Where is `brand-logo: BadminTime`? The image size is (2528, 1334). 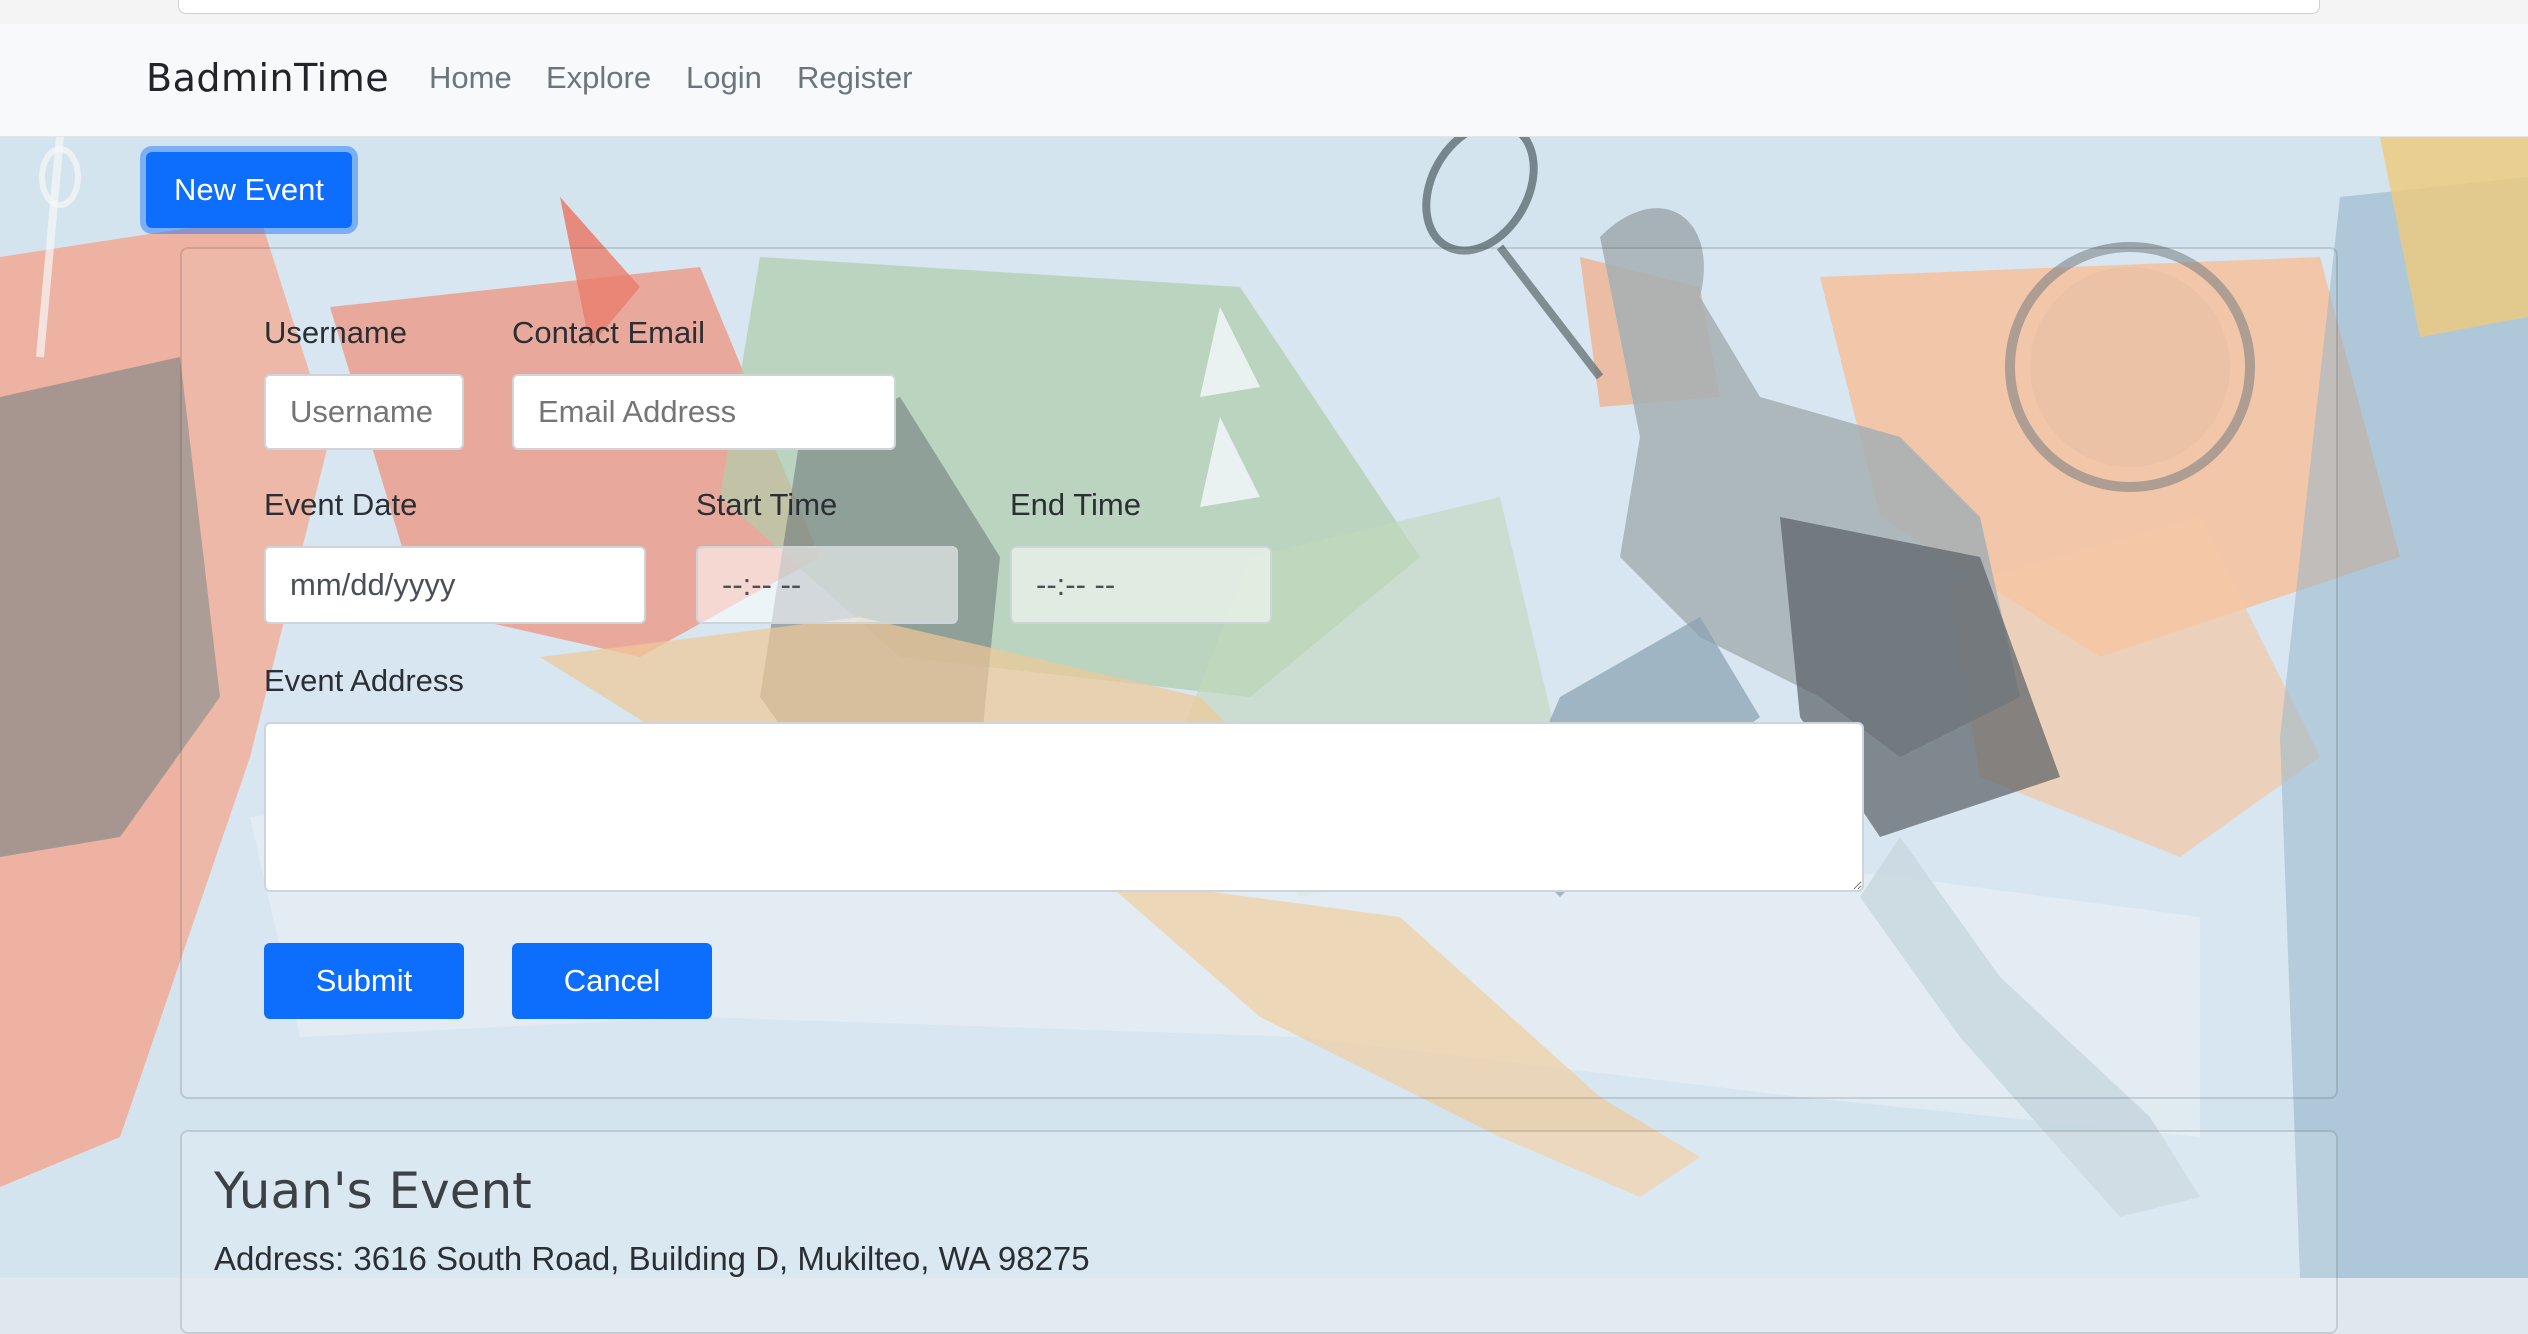
brand-logo: BadminTime is located at coordinates (267, 78).